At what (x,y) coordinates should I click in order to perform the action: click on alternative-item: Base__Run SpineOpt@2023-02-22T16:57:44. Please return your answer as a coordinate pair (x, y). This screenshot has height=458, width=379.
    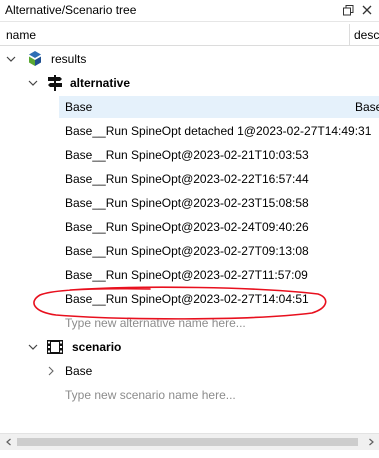
    Looking at the image, I should click on (189, 179).